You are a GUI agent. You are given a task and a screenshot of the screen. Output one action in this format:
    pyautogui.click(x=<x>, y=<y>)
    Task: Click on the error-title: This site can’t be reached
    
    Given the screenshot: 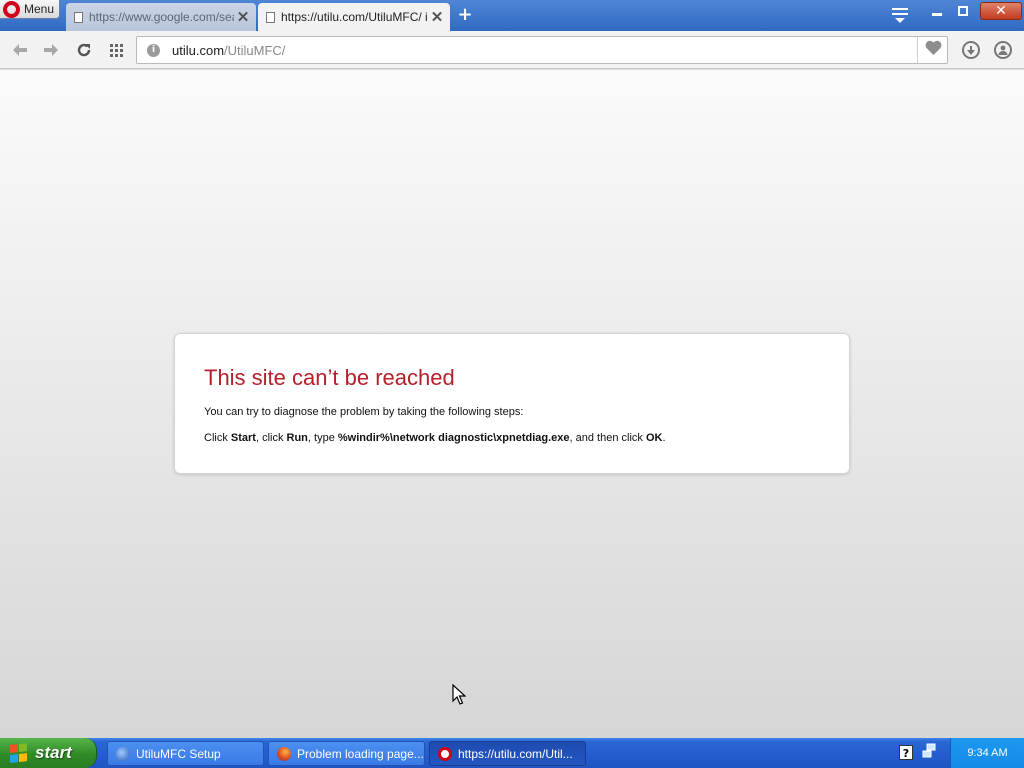 What is the action you would take?
    pyautogui.click(x=329, y=377)
    